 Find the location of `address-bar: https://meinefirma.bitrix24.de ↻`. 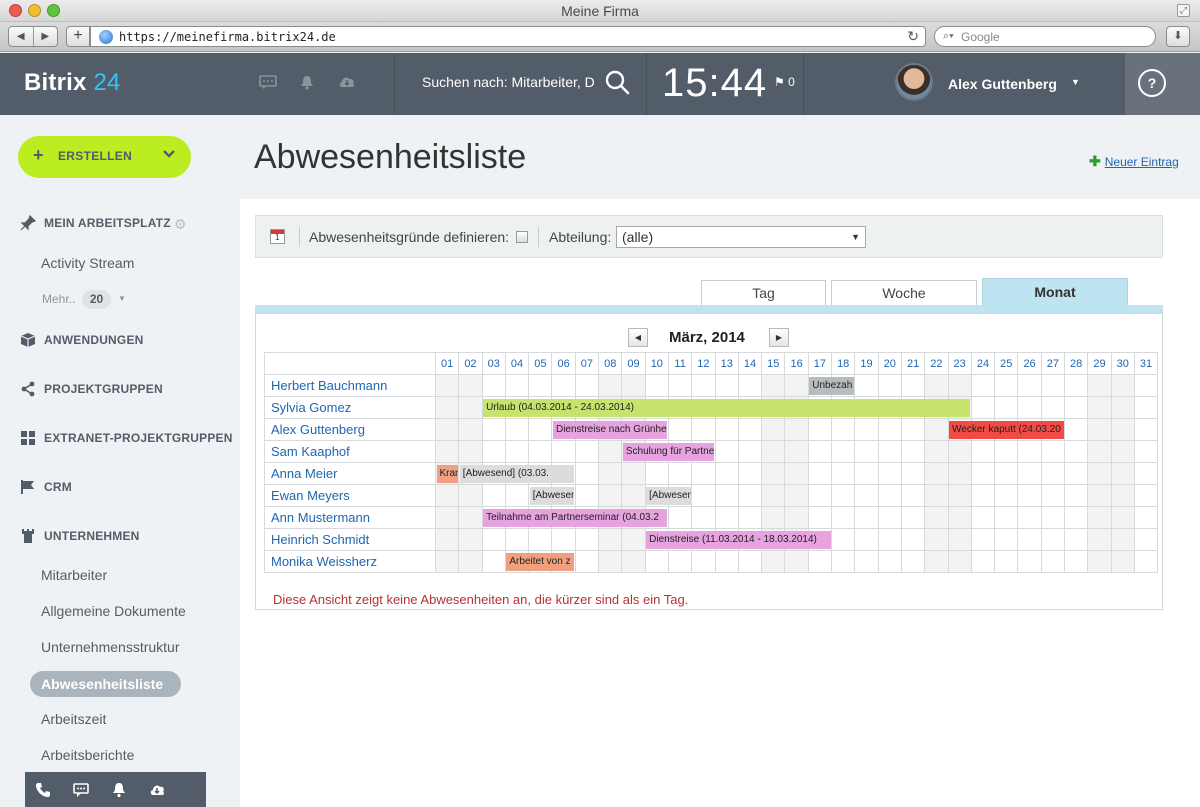

address-bar: https://meinefirma.bitrix24.de ↻ is located at coordinates (508, 36).